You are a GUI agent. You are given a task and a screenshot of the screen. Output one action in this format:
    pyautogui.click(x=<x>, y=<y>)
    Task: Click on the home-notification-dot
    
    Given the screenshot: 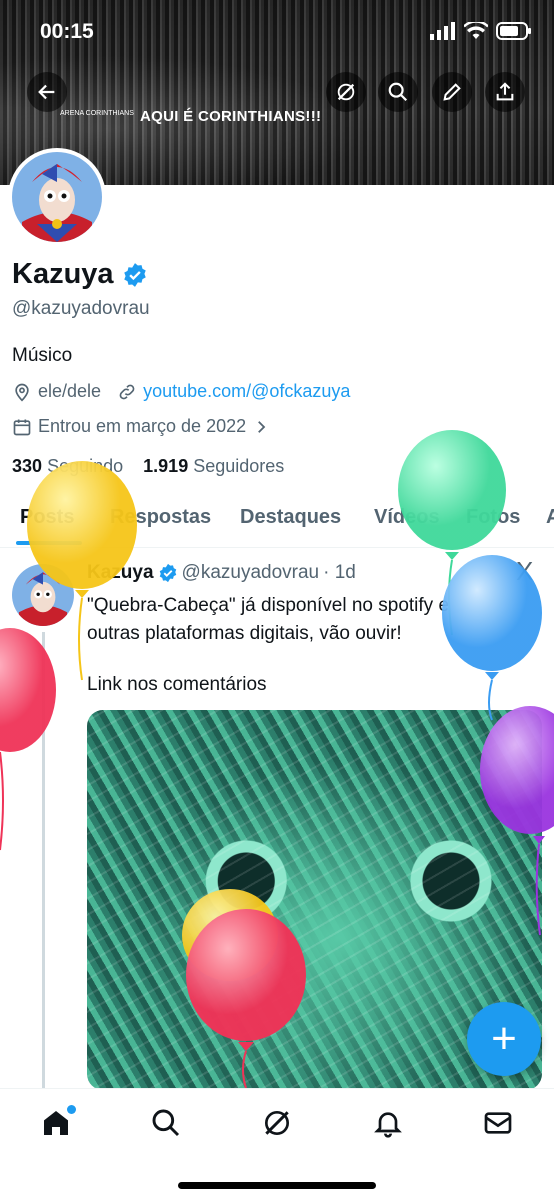 What is the action you would take?
    pyautogui.click(x=71, y=1109)
    